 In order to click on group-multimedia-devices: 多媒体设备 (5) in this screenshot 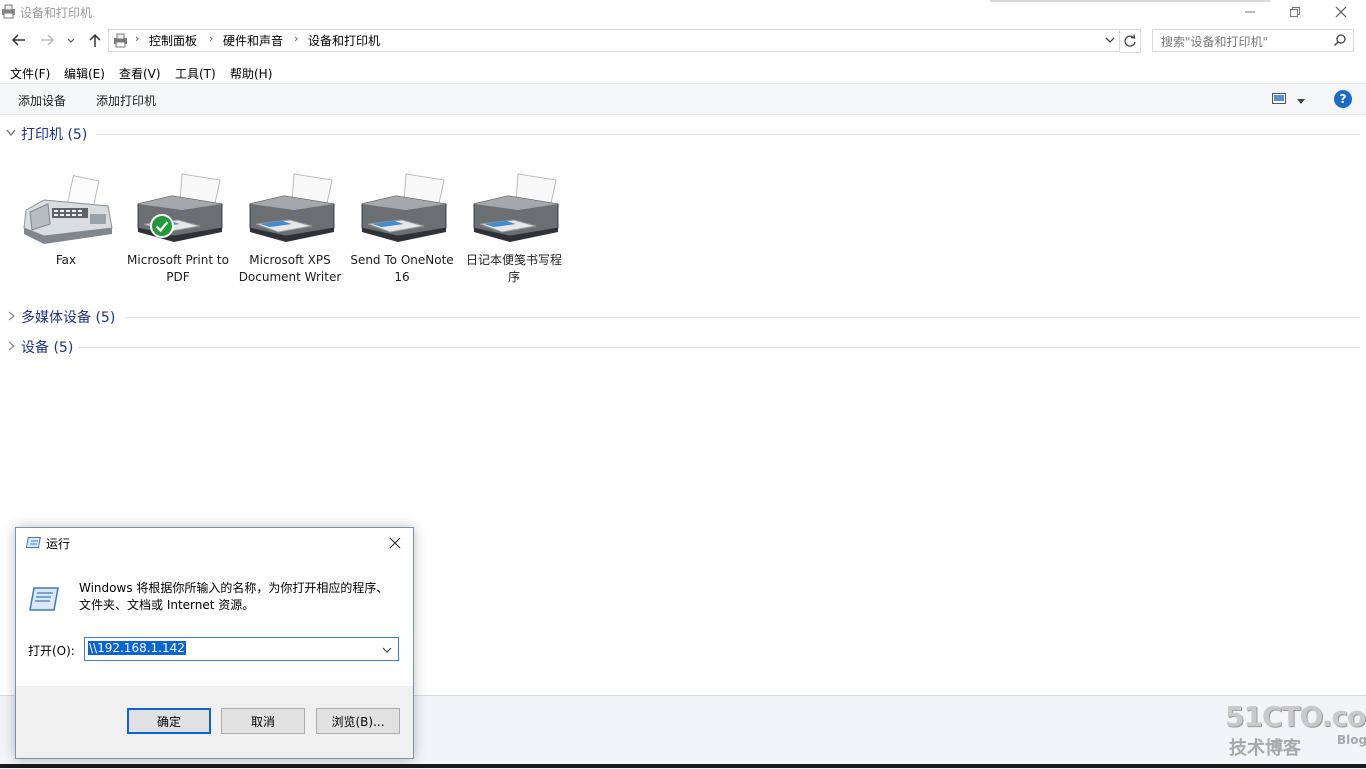, I will do `click(683, 317)`.